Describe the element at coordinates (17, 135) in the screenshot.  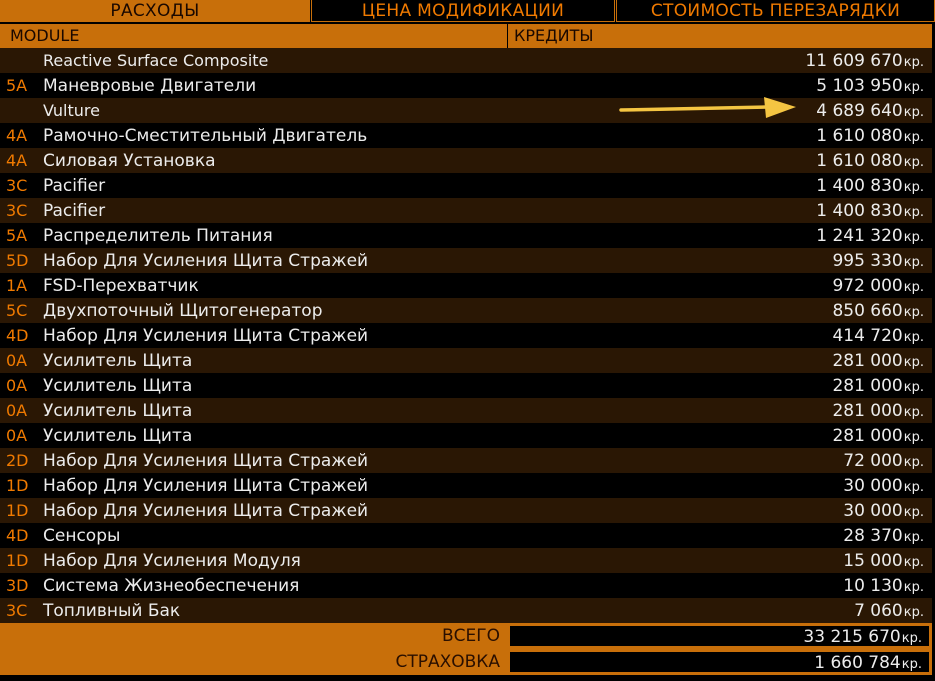
I see `module-class: 4A` at that location.